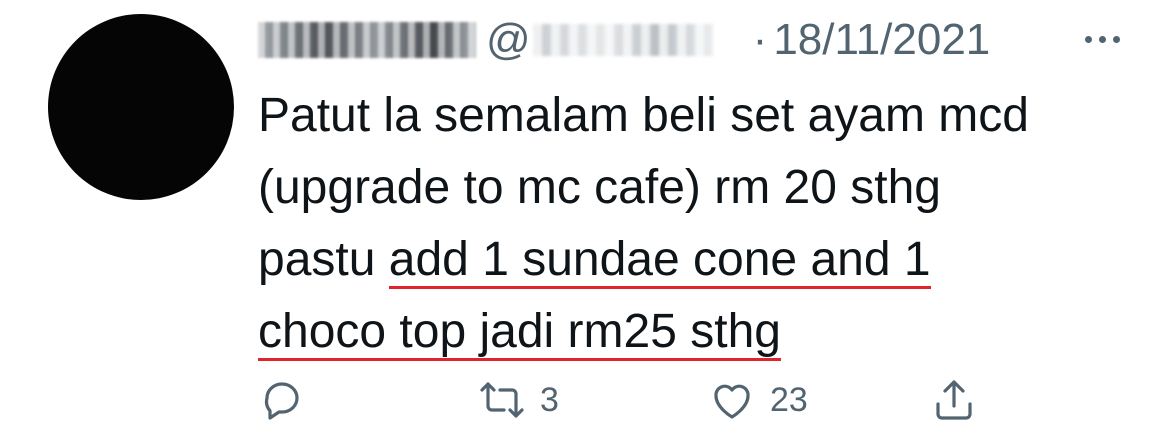 The width and height of the screenshot is (1170, 434). I want to click on tweet-line: (upgrade to mc cafe) rm 20 sthg, so click(599, 187).